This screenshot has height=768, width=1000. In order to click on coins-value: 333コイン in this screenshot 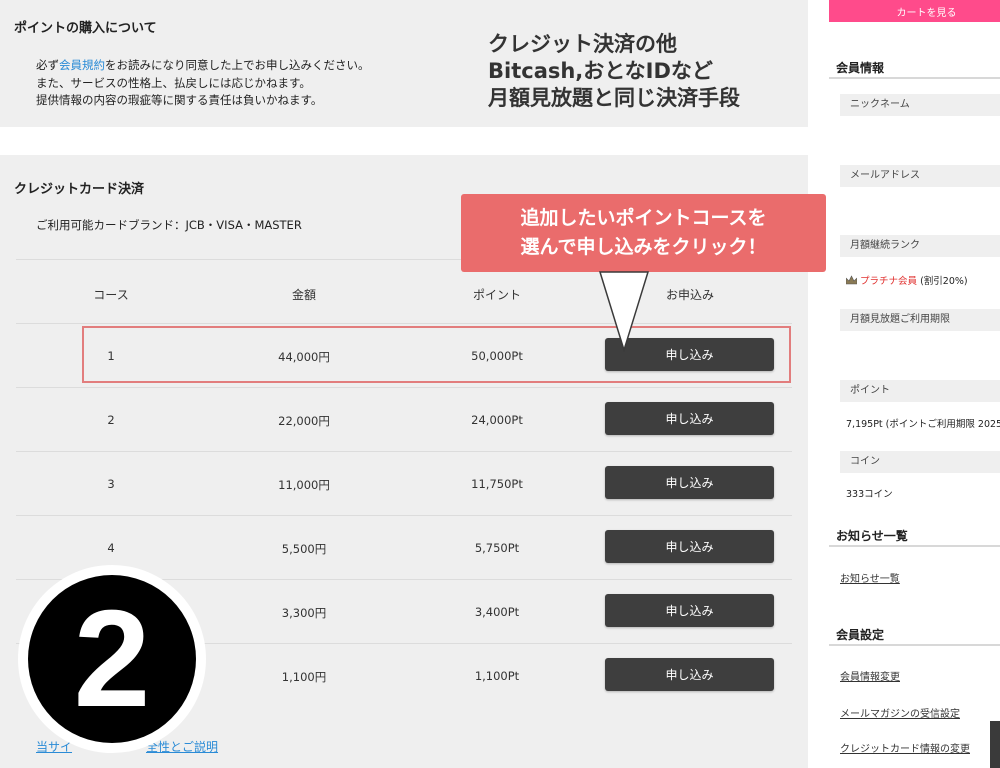, I will do `click(869, 494)`.